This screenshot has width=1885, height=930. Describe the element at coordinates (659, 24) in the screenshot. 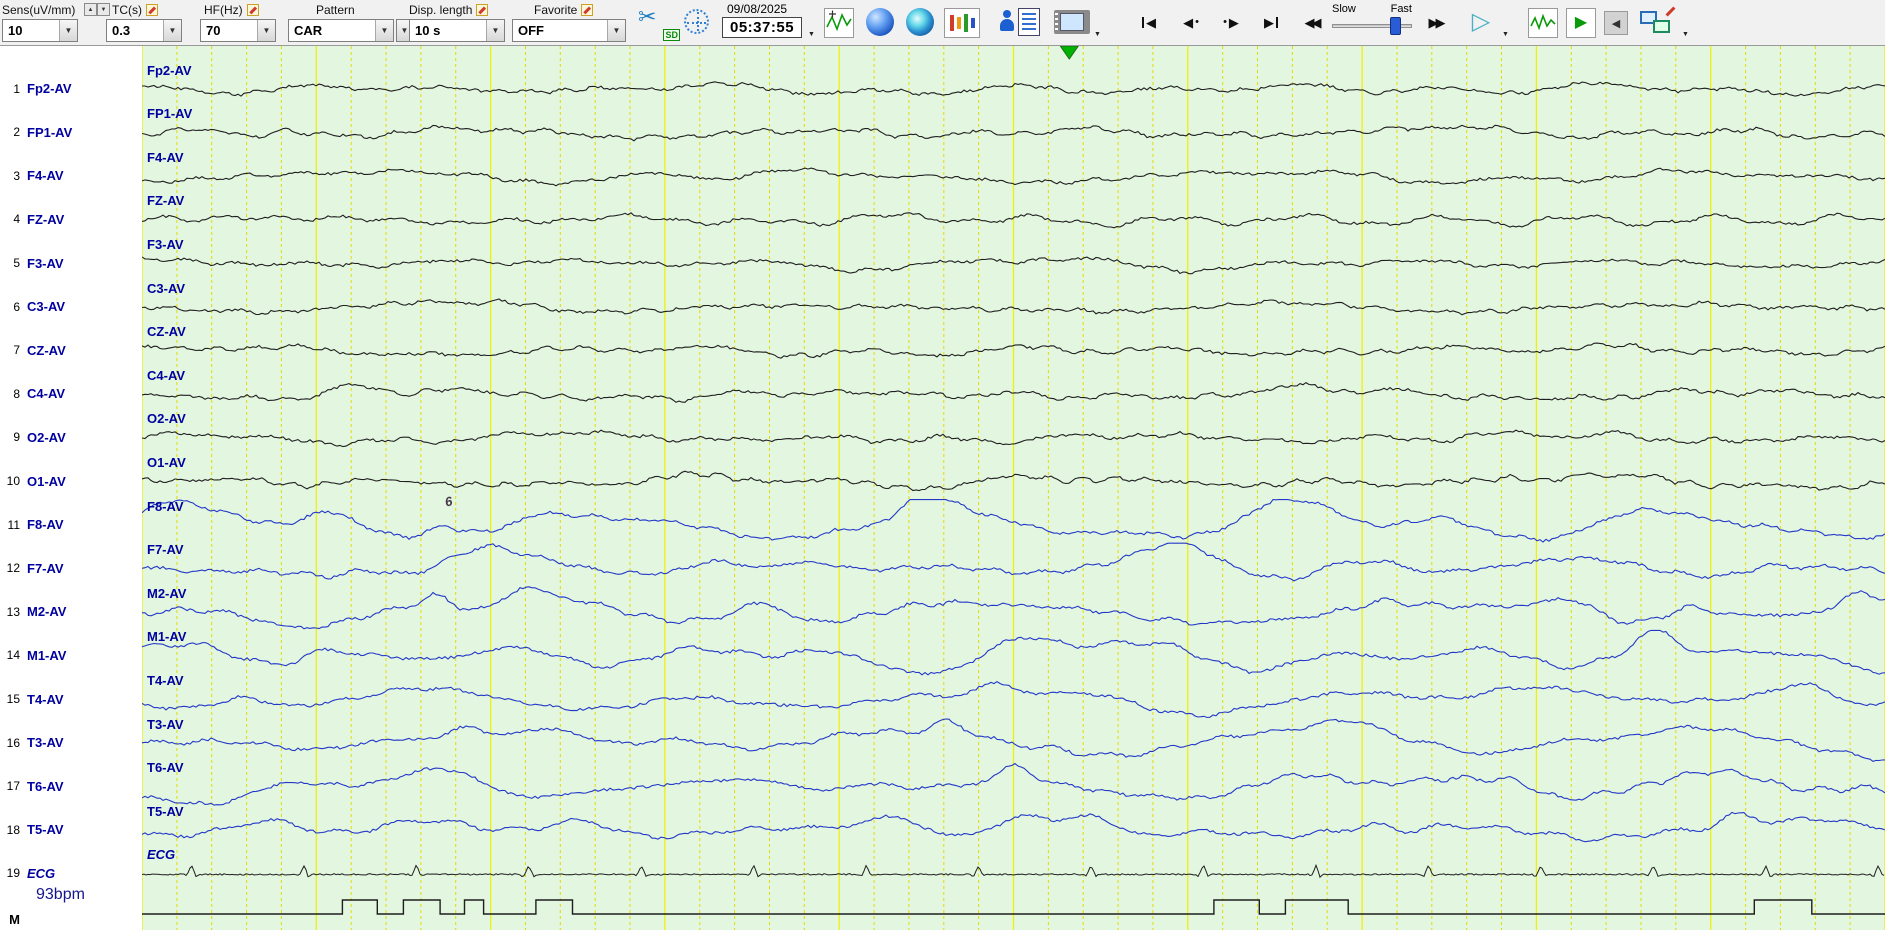

I see `clip-tool-button: ✂ SD` at that location.